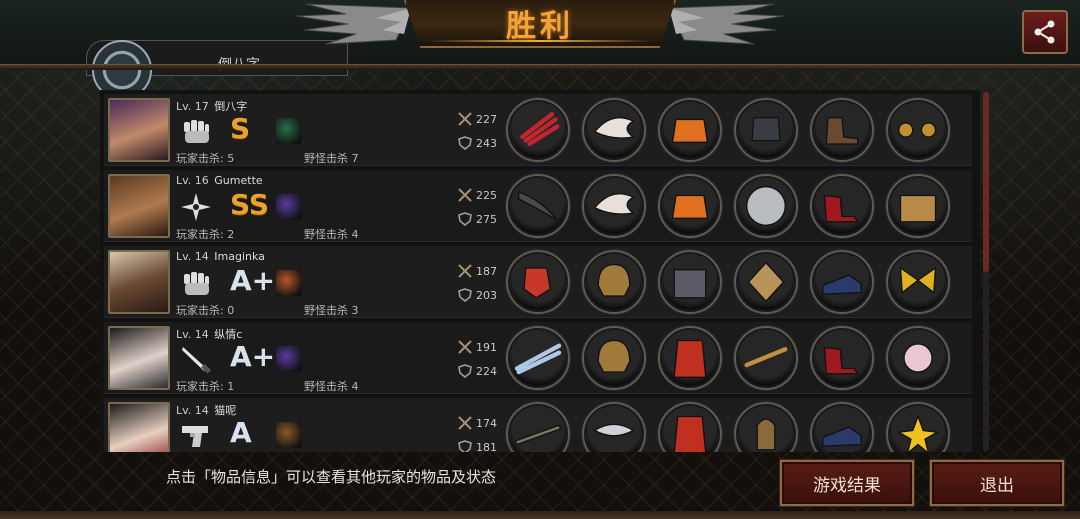 Image resolution: width=1080 pixels, height=519 pixels. What do you see at coordinates (331, 386) in the screenshot?
I see `monster-kills: 野怪击杀 4` at bounding box center [331, 386].